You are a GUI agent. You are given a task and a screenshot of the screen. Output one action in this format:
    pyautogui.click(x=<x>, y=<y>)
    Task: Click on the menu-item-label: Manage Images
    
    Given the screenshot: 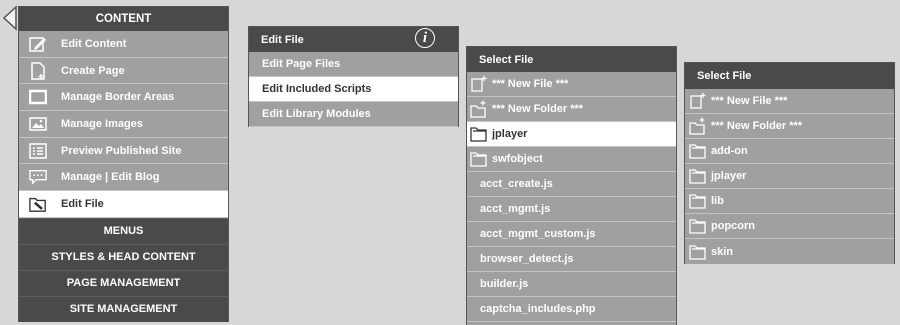 What is the action you would take?
    pyautogui.click(x=102, y=123)
    